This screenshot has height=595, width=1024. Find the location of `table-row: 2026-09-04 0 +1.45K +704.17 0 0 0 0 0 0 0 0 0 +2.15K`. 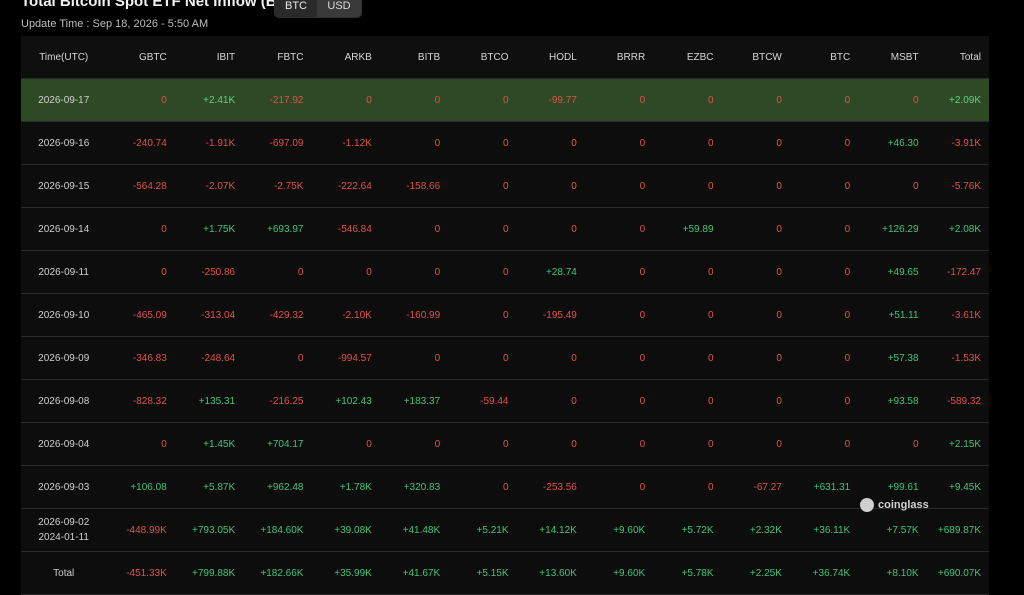

table-row: 2026-09-04 0 +1.45K +704.17 0 0 0 0 0 0 0 0 0 +2.15K is located at coordinates (505, 444).